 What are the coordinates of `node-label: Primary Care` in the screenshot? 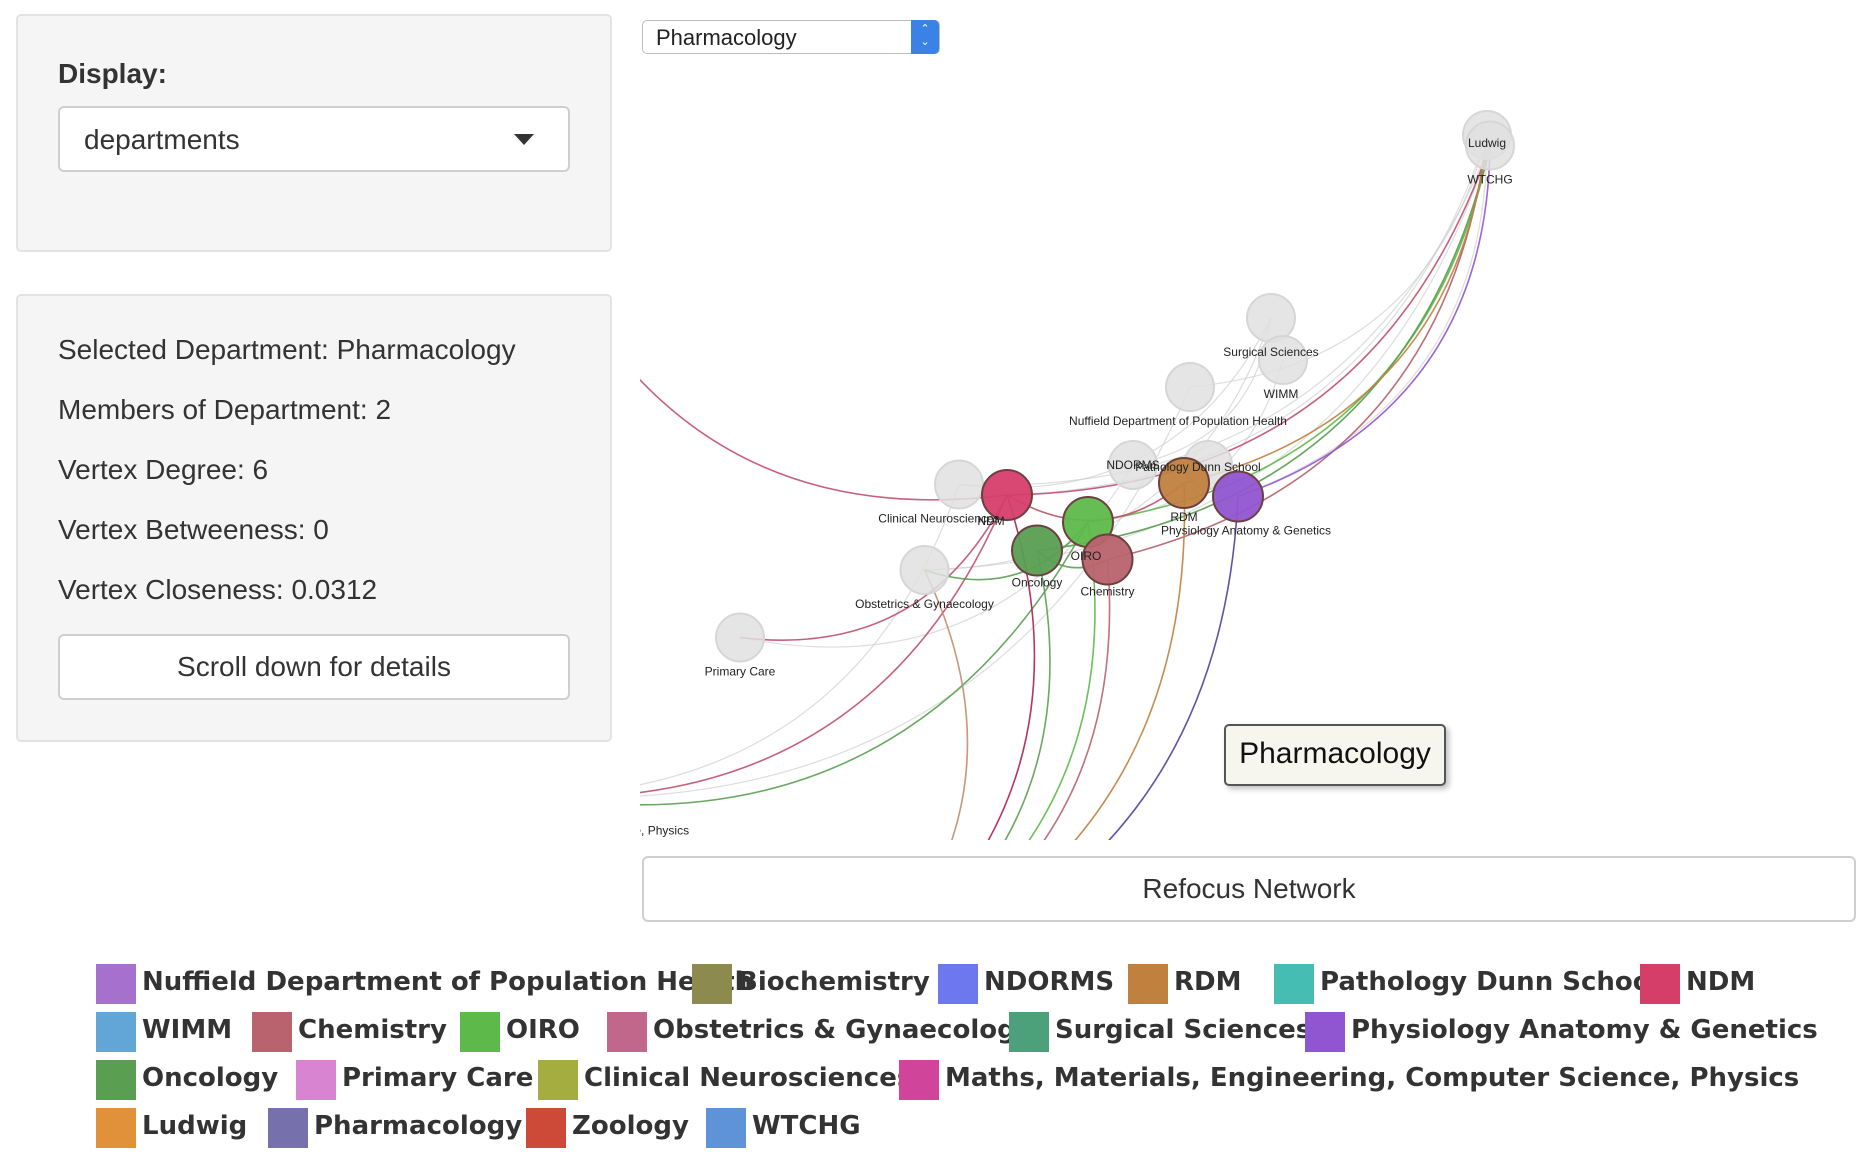 It's located at (740, 672).